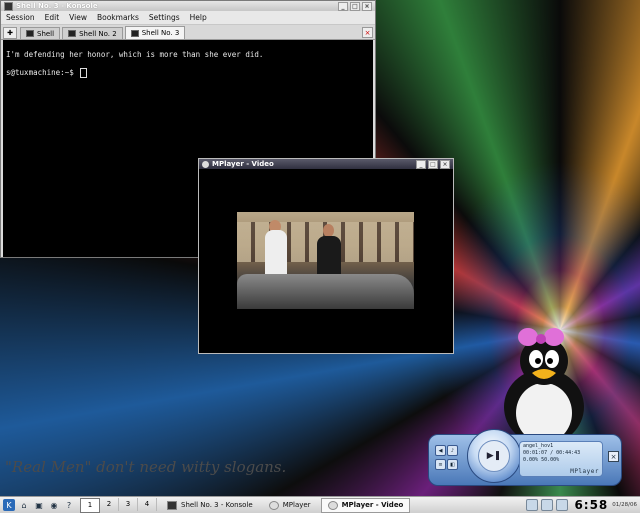 The image size is (640, 513). I want to click on task-konsole: Shell No. 3 - Konsole, so click(210, 505).